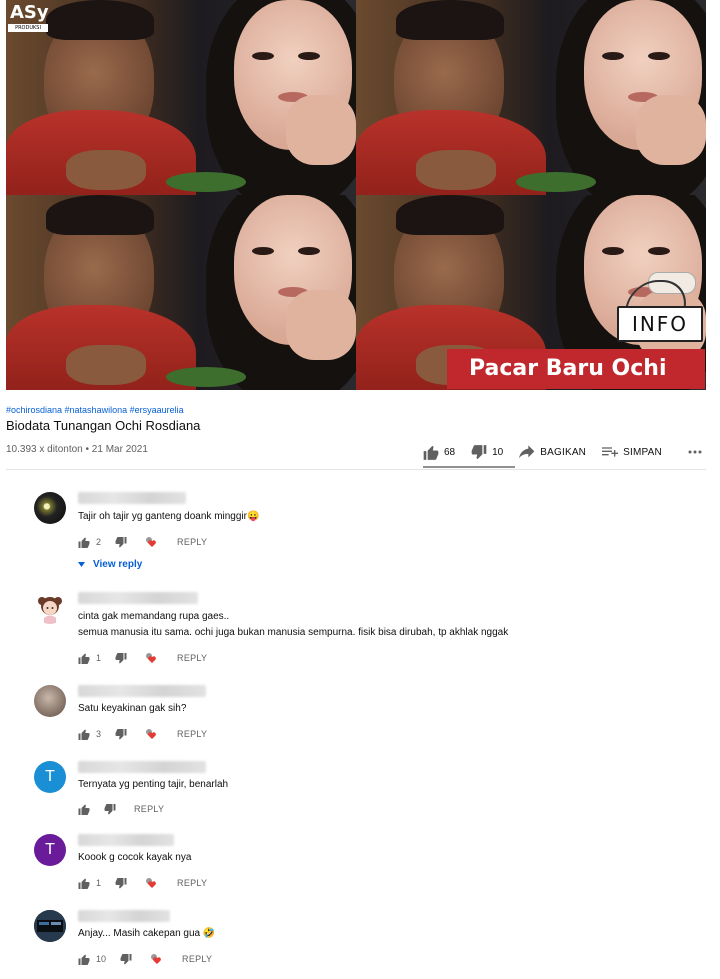 The height and width of the screenshot is (979, 720). I want to click on caret-down-icon, so click(81, 564).